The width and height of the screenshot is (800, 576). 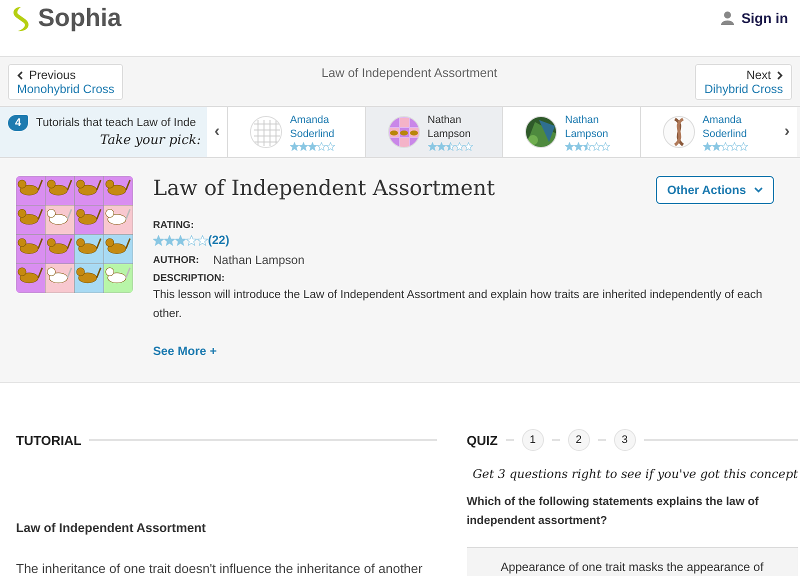 I want to click on tutorial-subtitle: Law of Independent Assortment, so click(x=111, y=528).